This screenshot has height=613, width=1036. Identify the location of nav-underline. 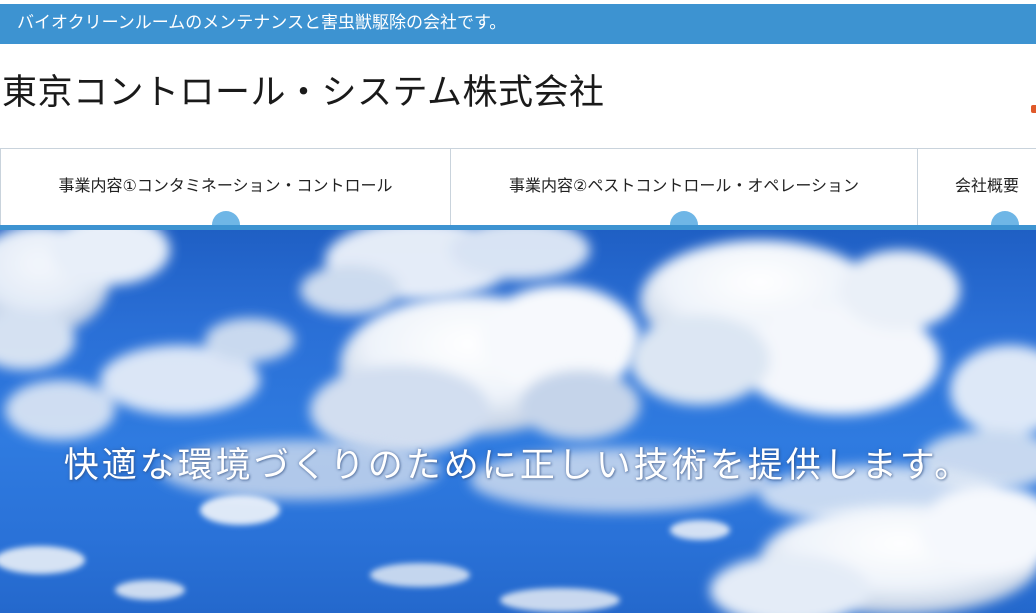
(518, 227).